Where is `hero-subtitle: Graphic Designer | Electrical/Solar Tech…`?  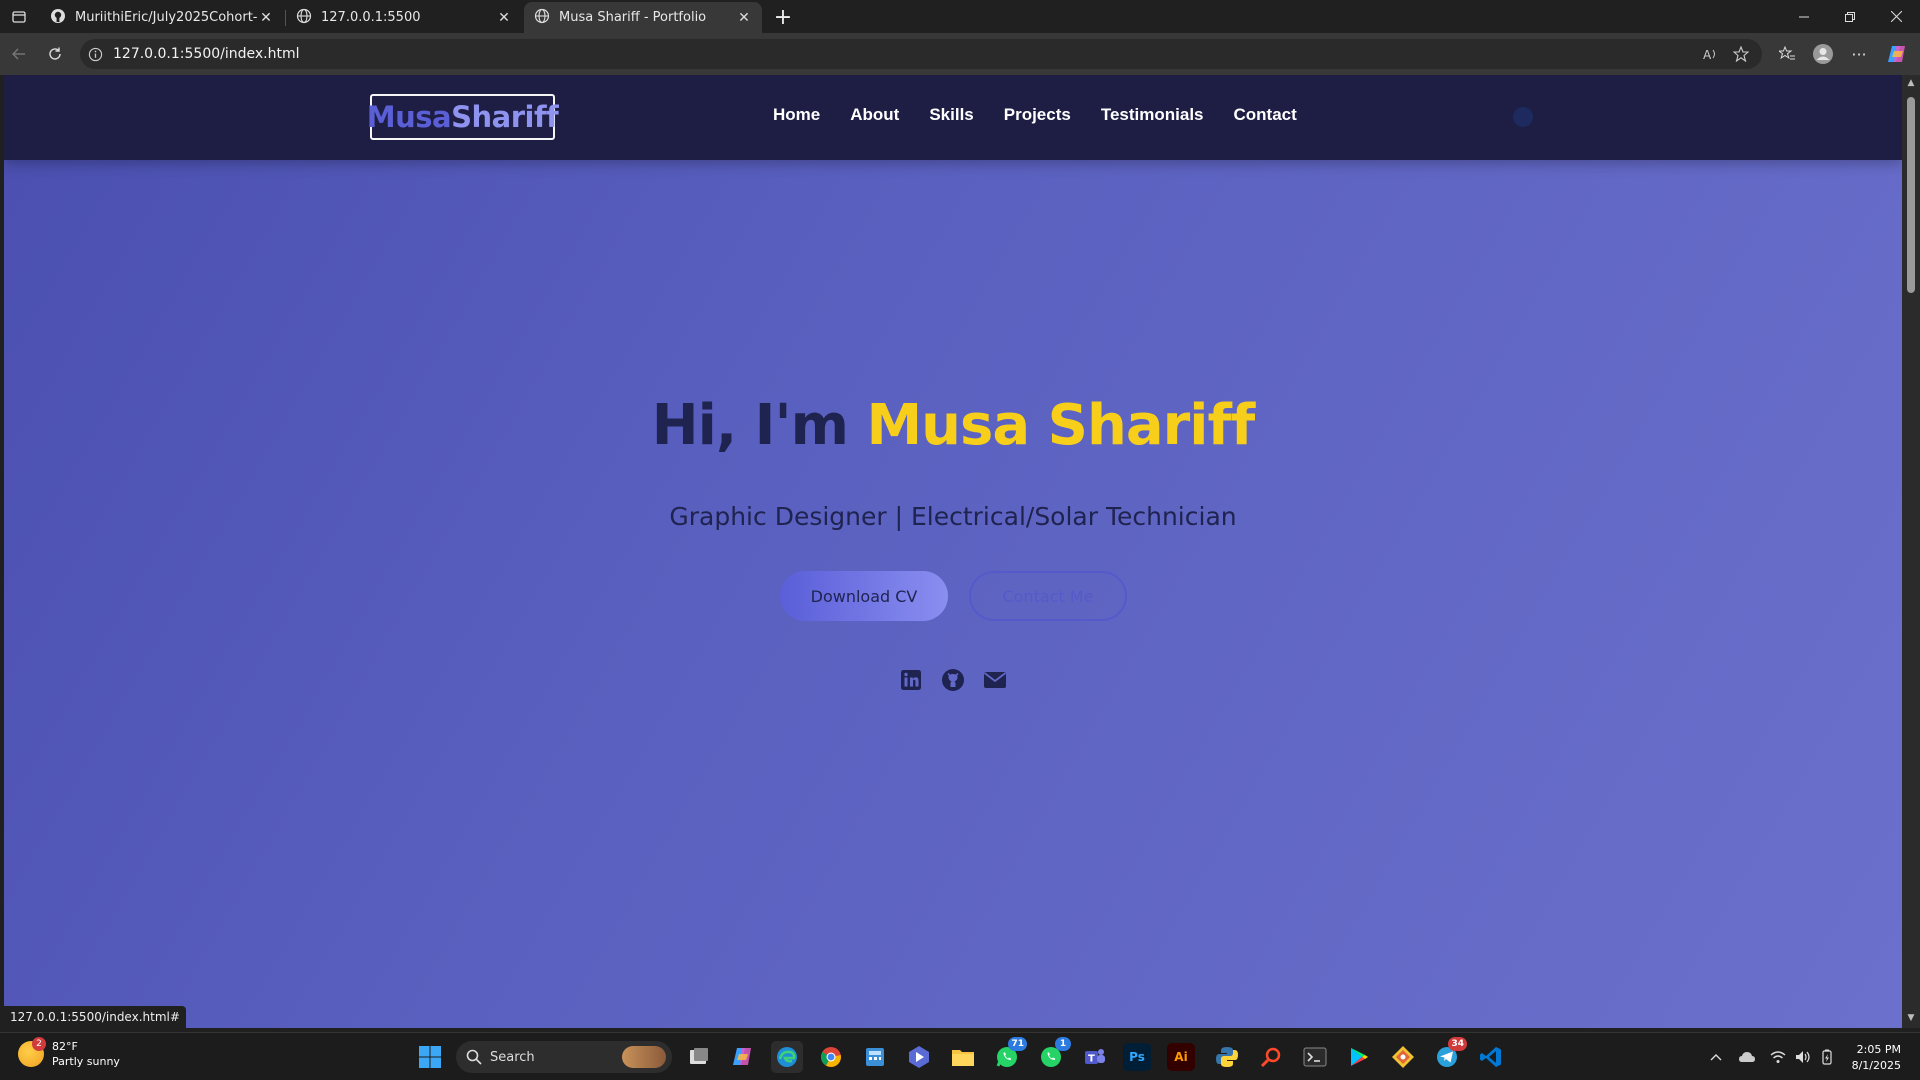 hero-subtitle: Graphic Designer | Electrical/Solar Tech… is located at coordinates (953, 516).